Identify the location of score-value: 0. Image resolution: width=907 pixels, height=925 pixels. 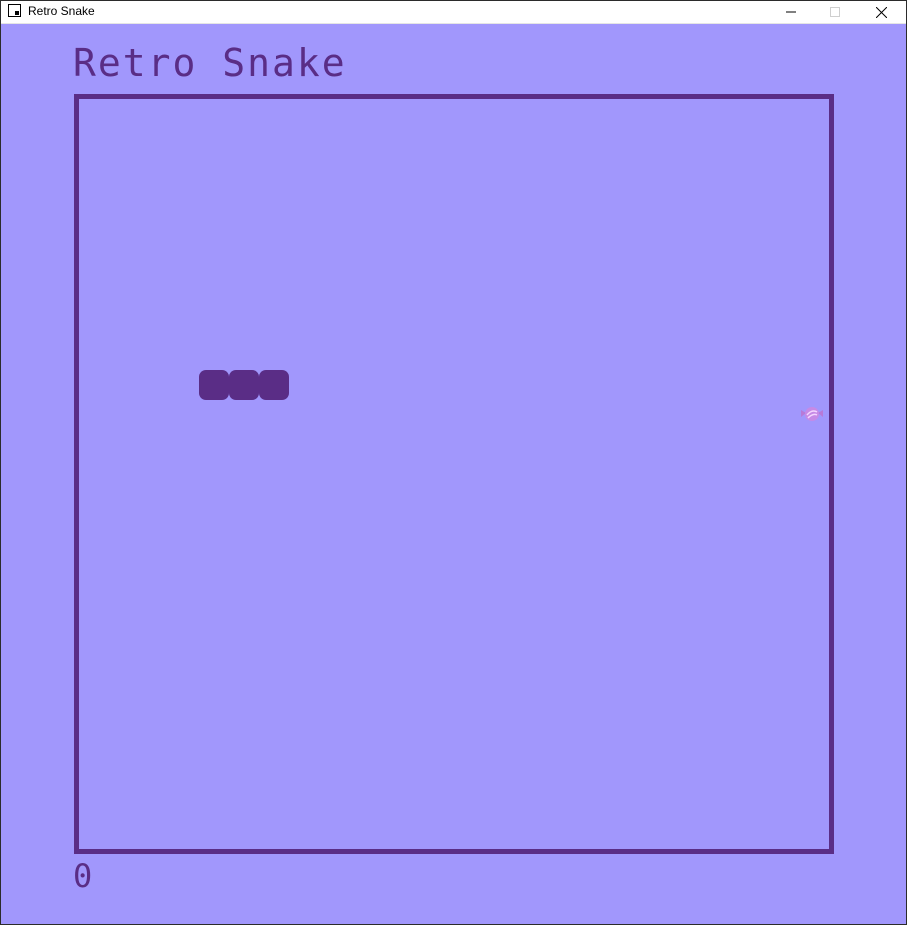
(83, 876).